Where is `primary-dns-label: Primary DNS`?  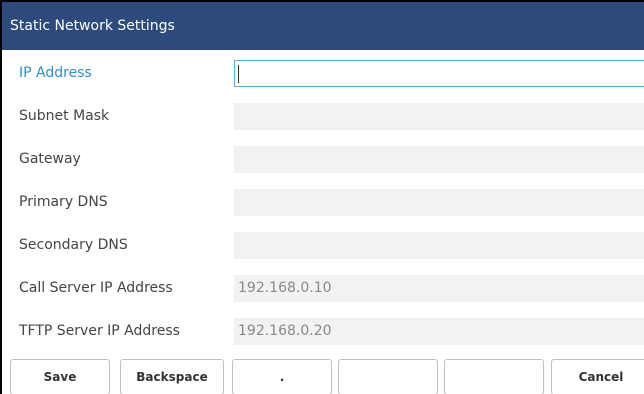 primary-dns-label: Primary DNS is located at coordinates (63, 202).